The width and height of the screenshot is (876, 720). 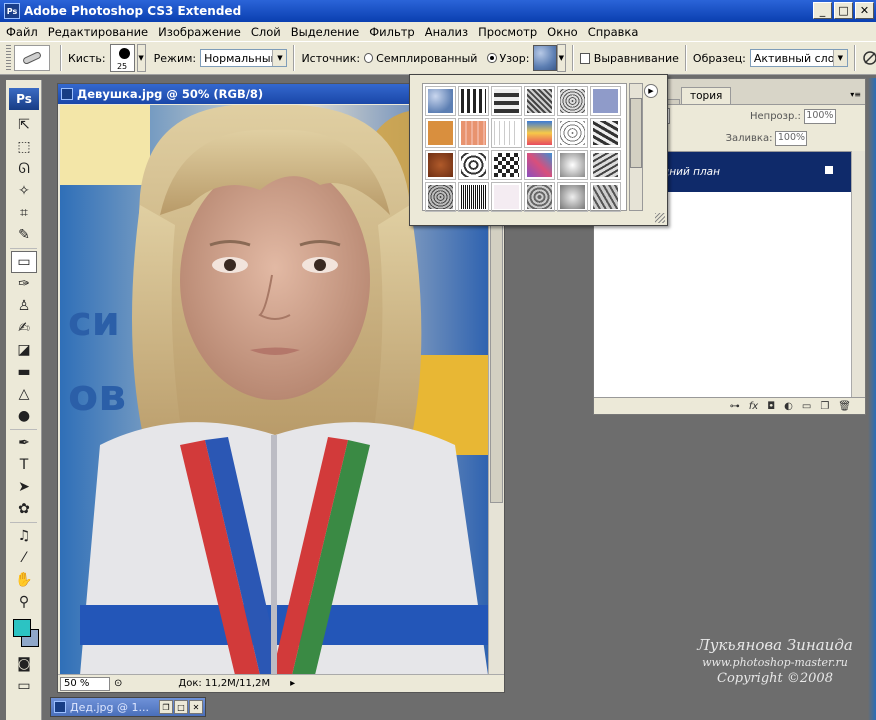 I want to click on eyedropper-tool-icon: ⁄, so click(x=24, y=558).